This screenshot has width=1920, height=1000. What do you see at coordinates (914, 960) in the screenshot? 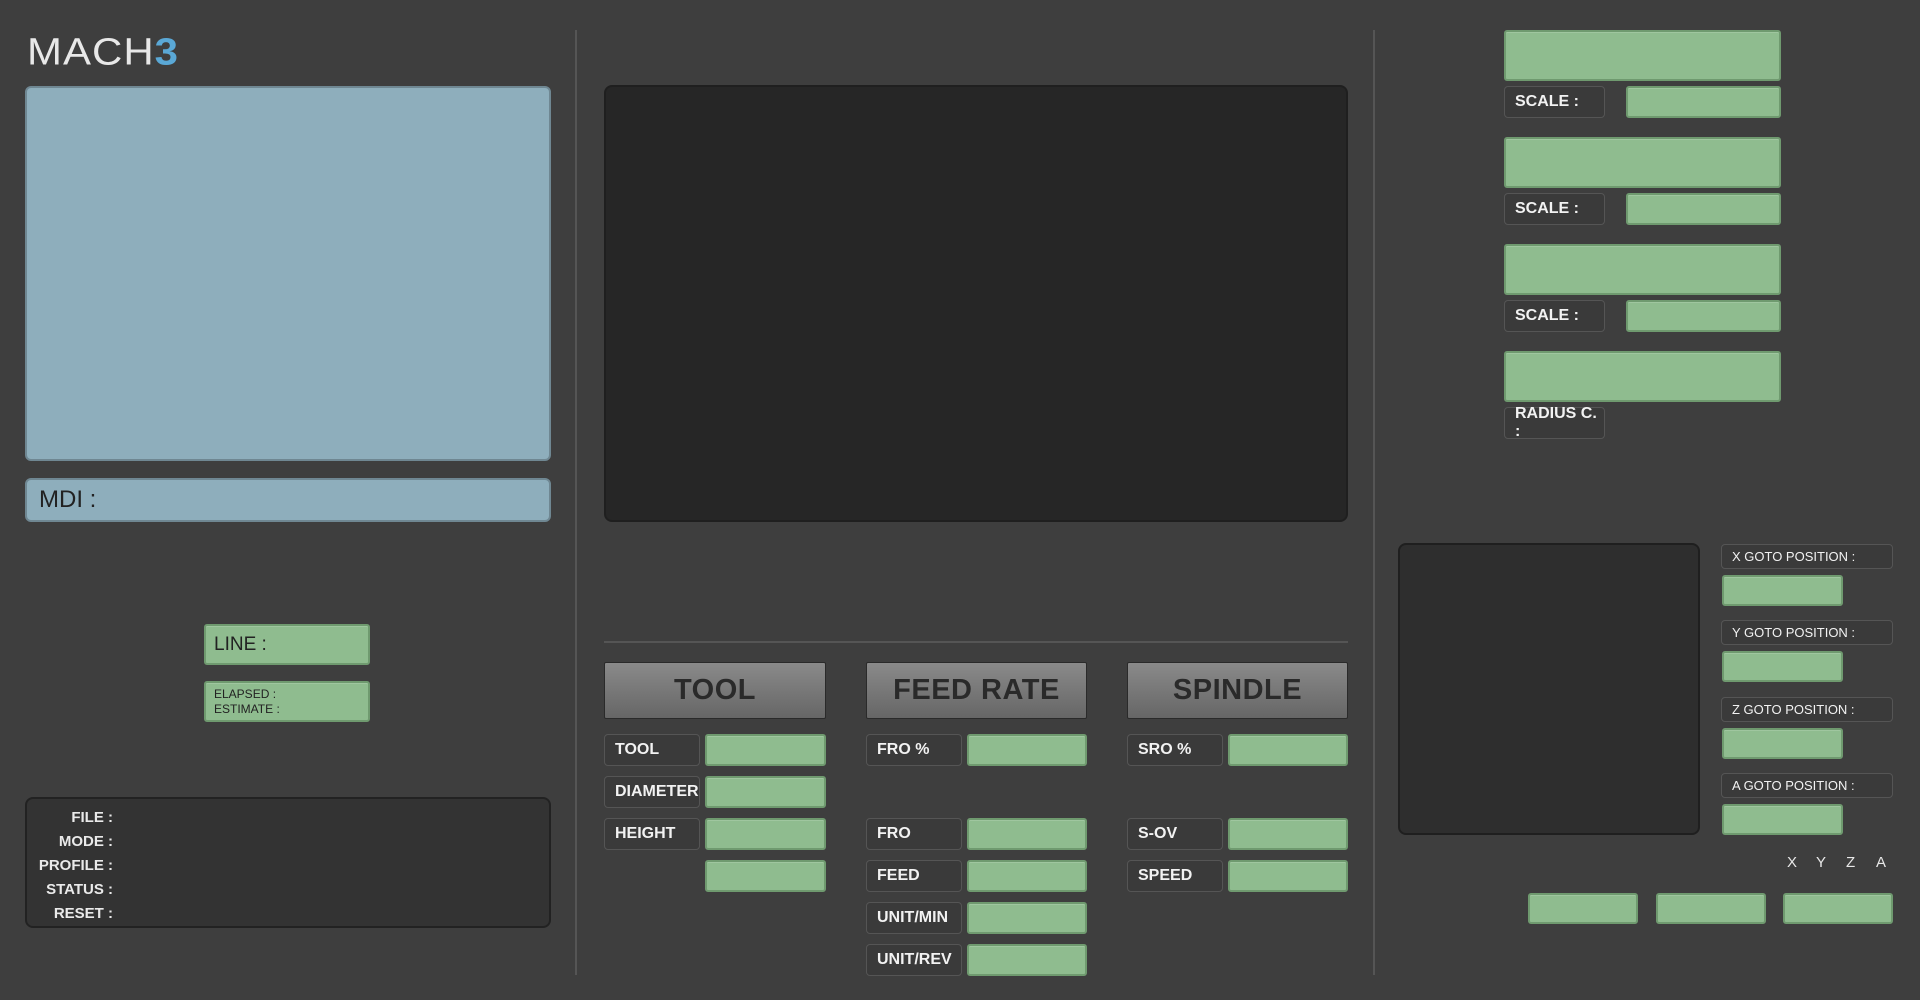
I see `unit-rev-label: UNIT/REV` at bounding box center [914, 960].